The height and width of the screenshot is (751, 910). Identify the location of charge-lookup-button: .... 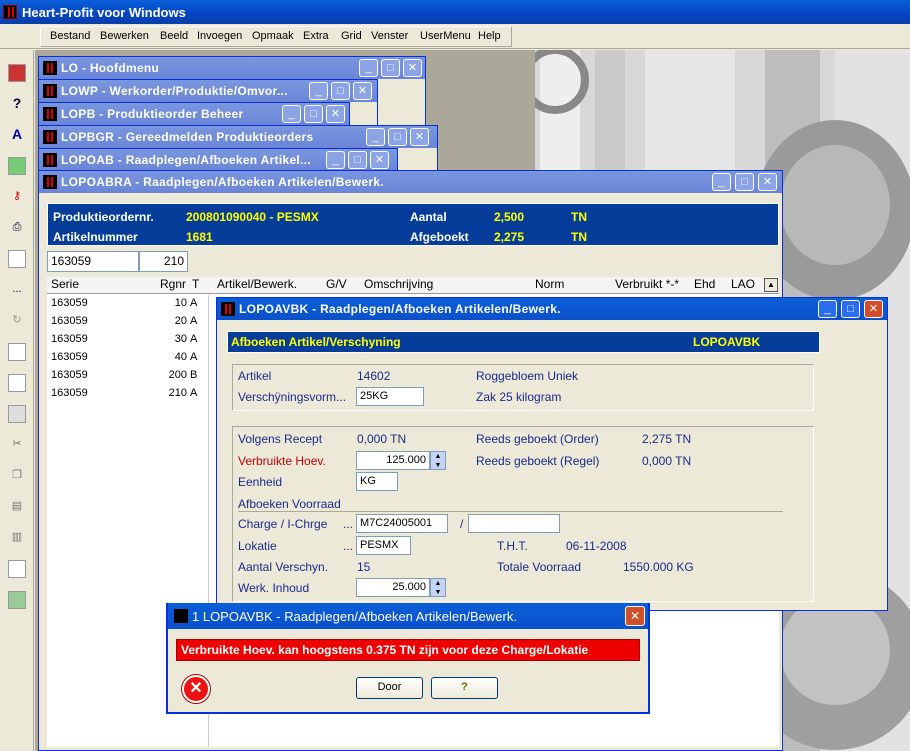
(348, 524).